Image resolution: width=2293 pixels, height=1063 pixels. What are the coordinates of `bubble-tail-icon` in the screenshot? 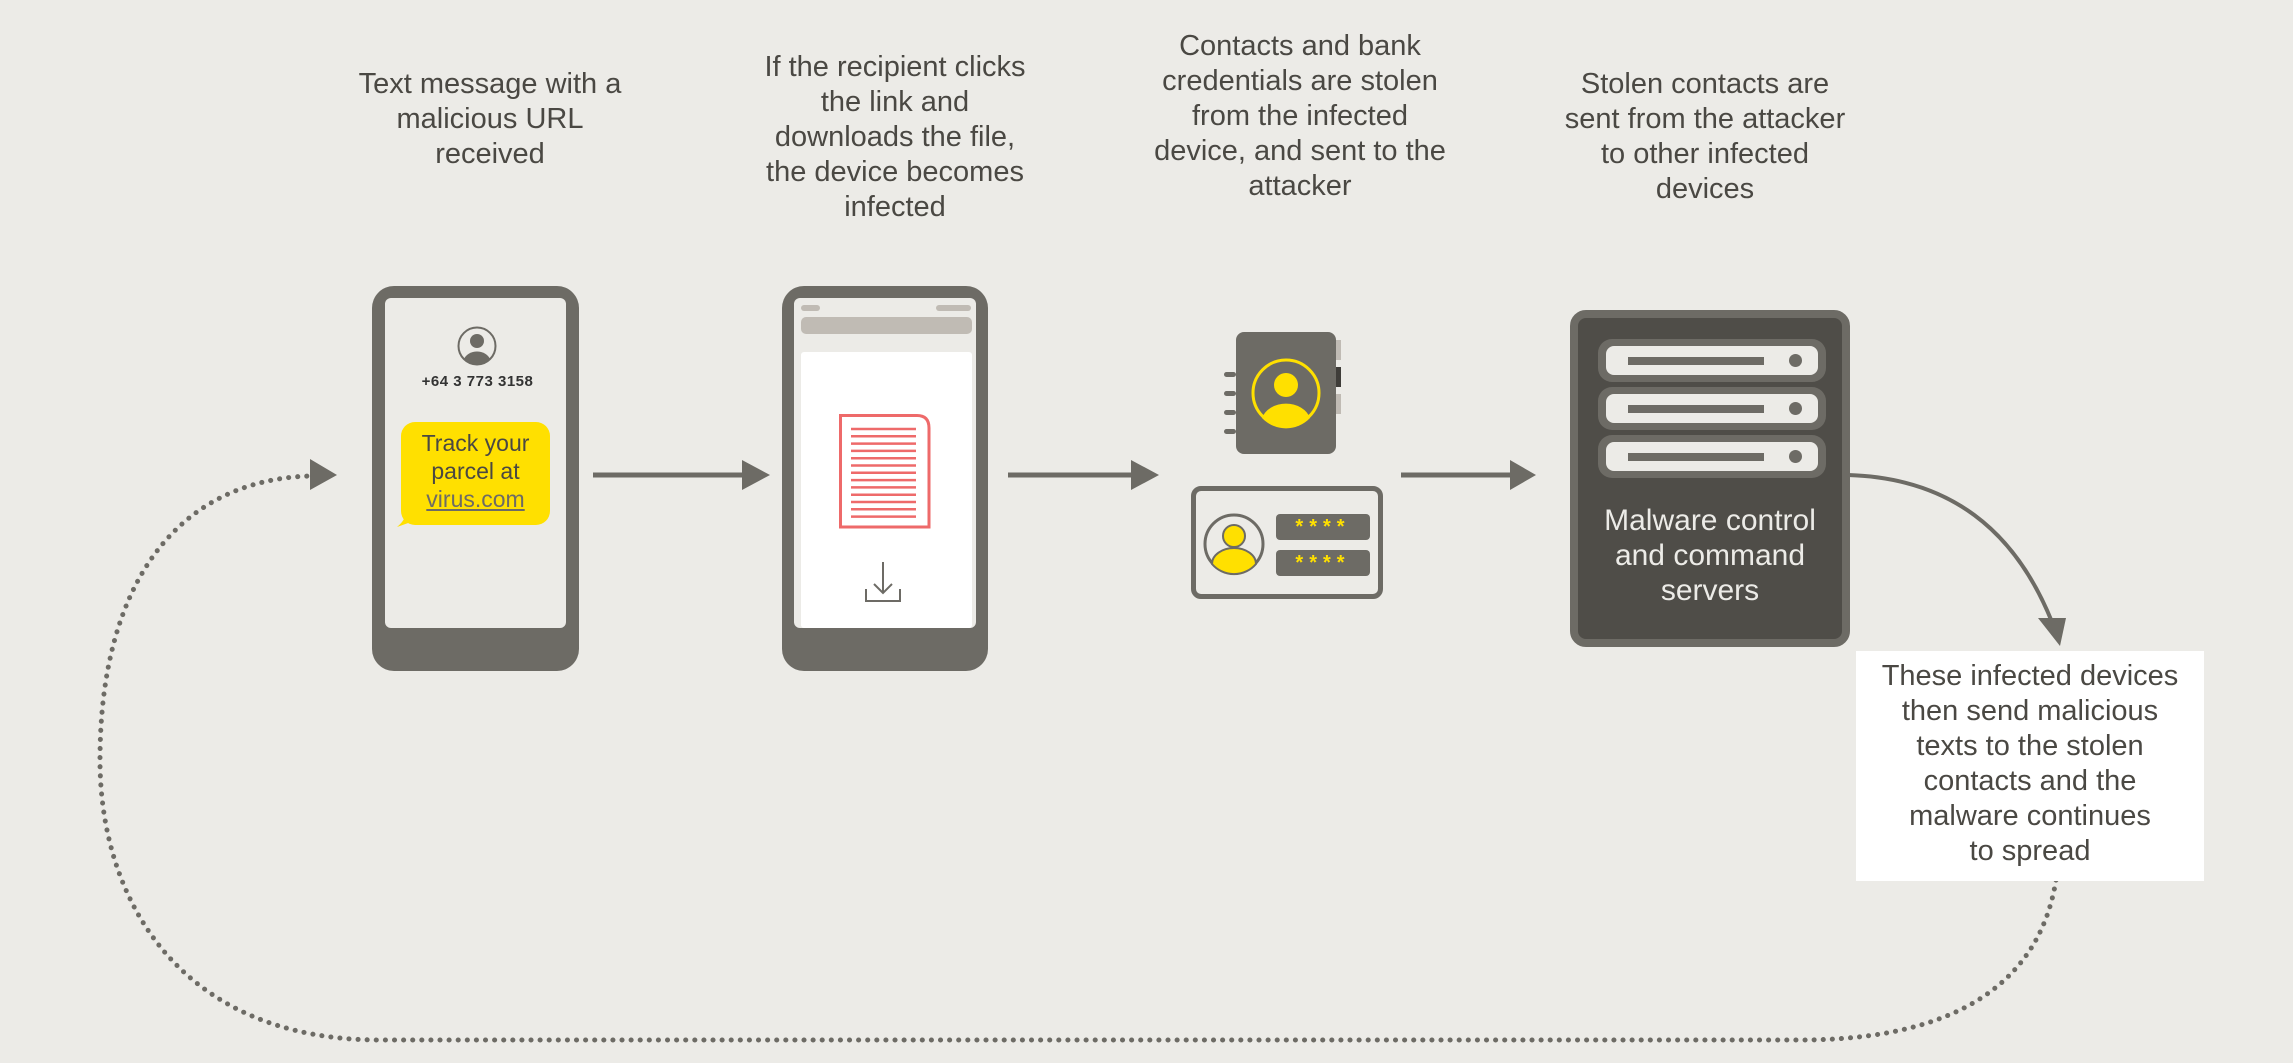 It's located at (404, 518).